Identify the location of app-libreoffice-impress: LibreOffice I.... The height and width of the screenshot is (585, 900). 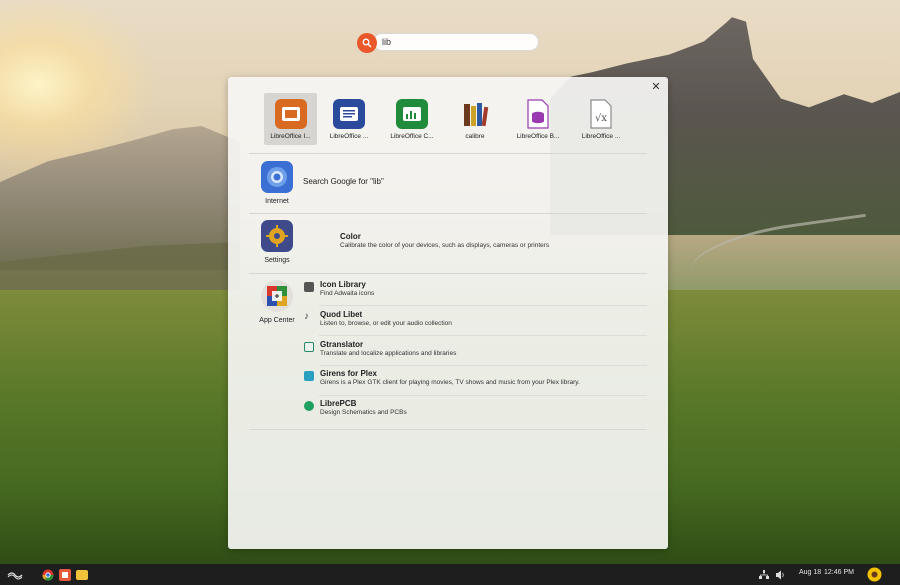
(290, 119).